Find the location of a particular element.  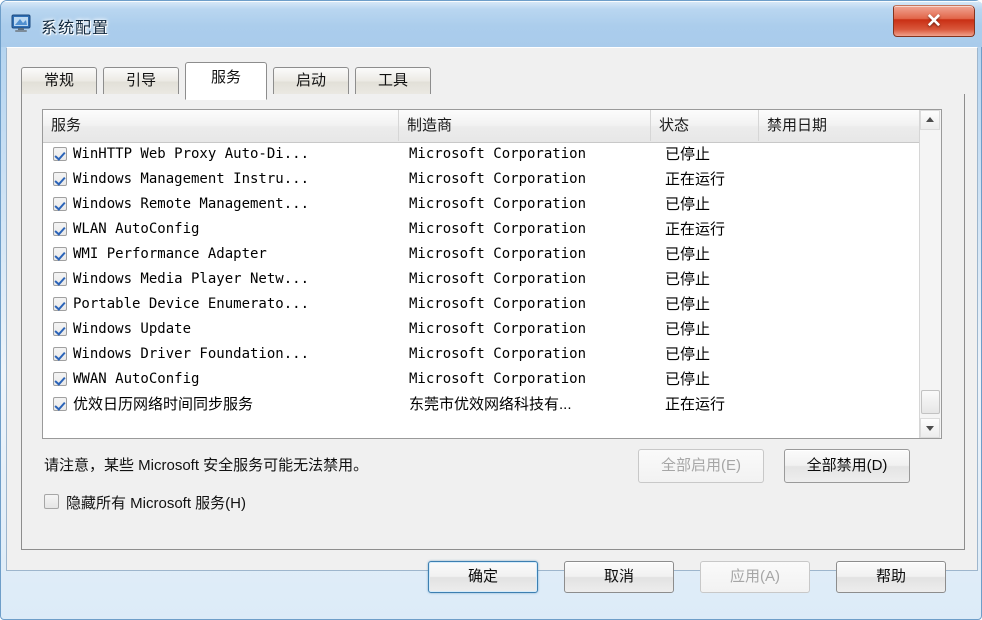

column-header-4: 禁用日期 is located at coordinates (840, 125).